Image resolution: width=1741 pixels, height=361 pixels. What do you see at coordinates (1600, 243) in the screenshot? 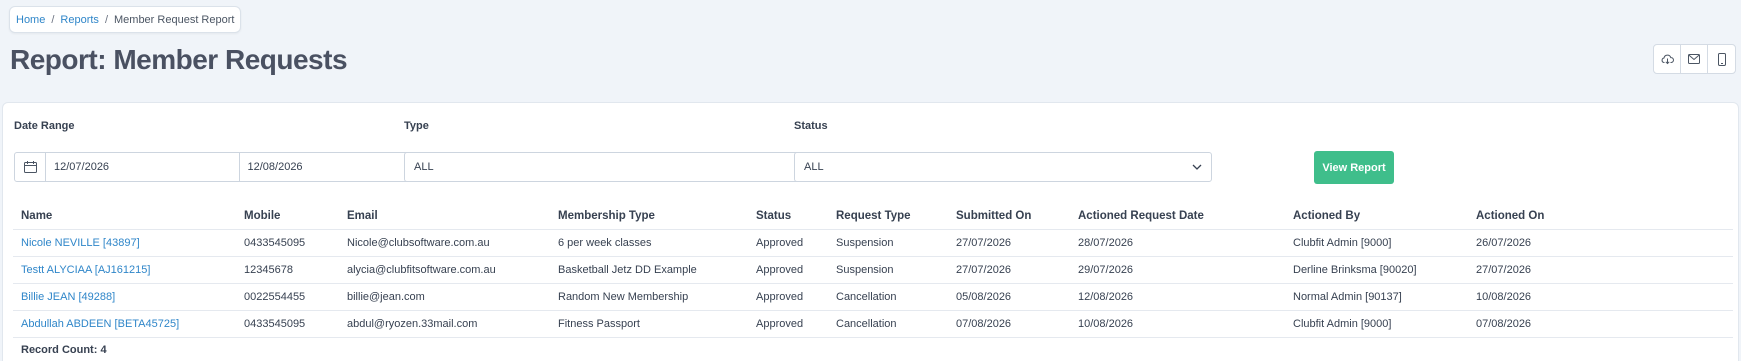
I see `actioned-on-cell: 26/07/2026` at bounding box center [1600, 243].